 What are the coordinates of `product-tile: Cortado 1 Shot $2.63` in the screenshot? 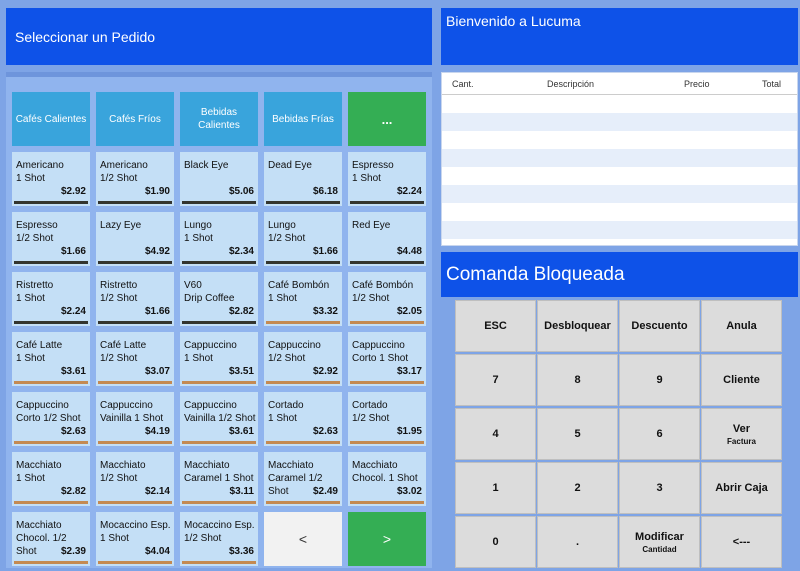 It's located at (303, 419).